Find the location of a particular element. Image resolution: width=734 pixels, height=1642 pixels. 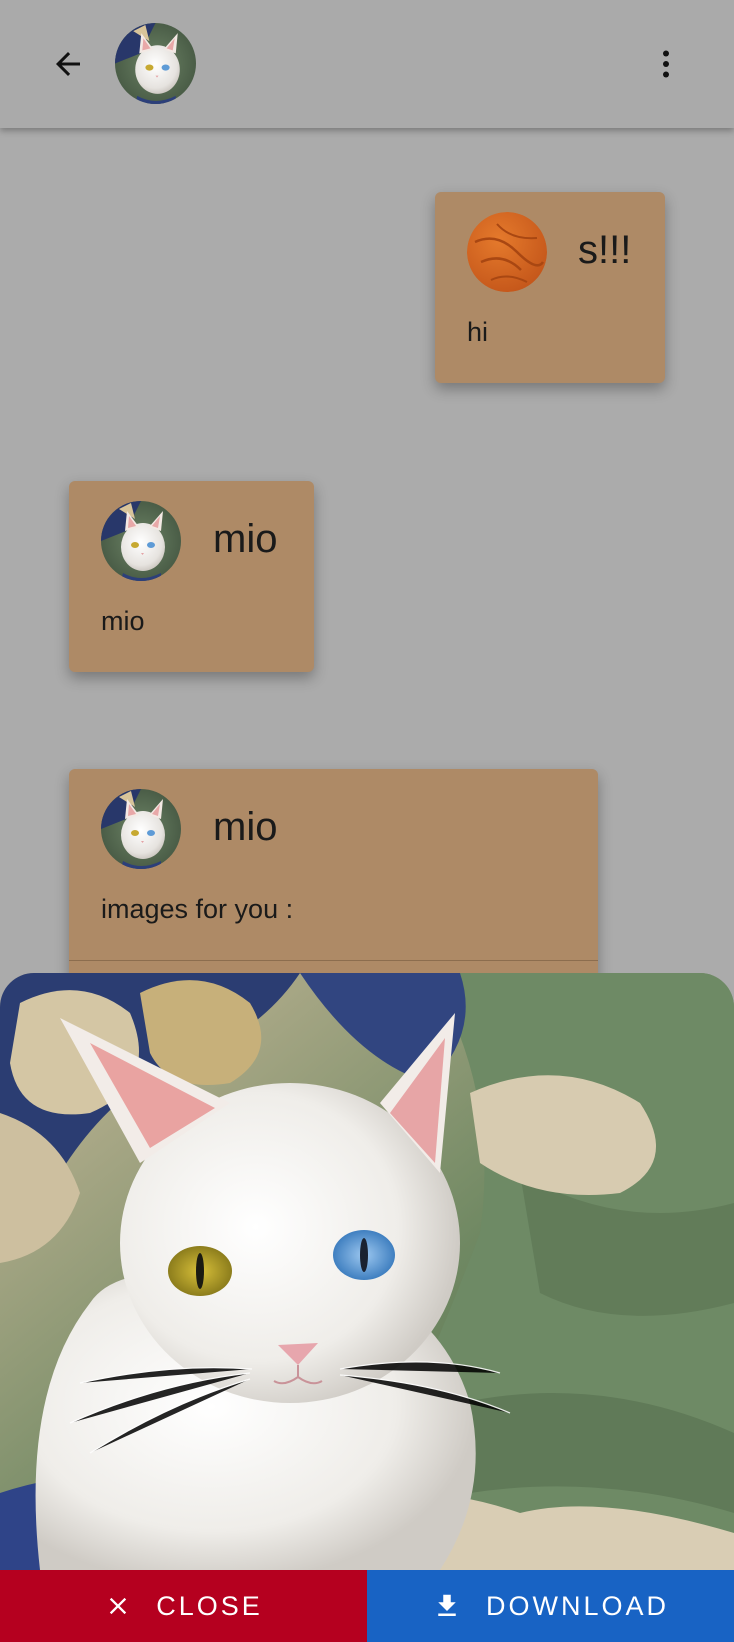

back-button is located at coordinates (68, 64).